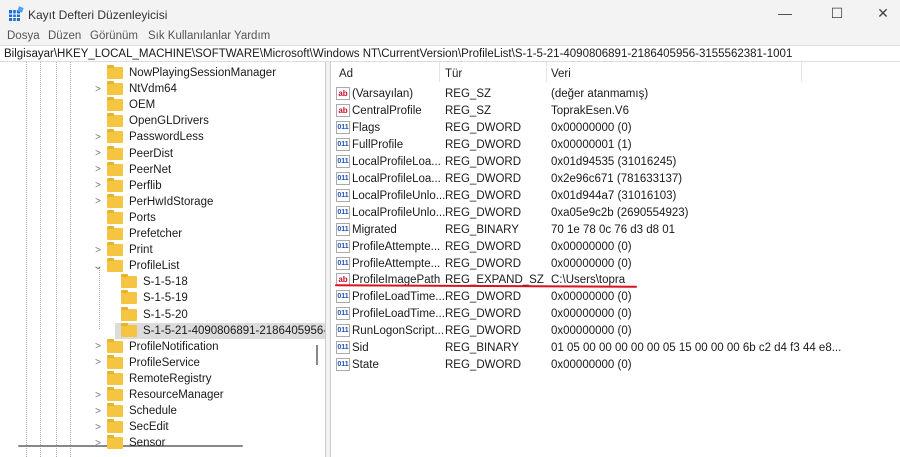 This screenshot has width=900, height=457. I want to click on tree-item: RemoteRegistry, so click(152, 378).